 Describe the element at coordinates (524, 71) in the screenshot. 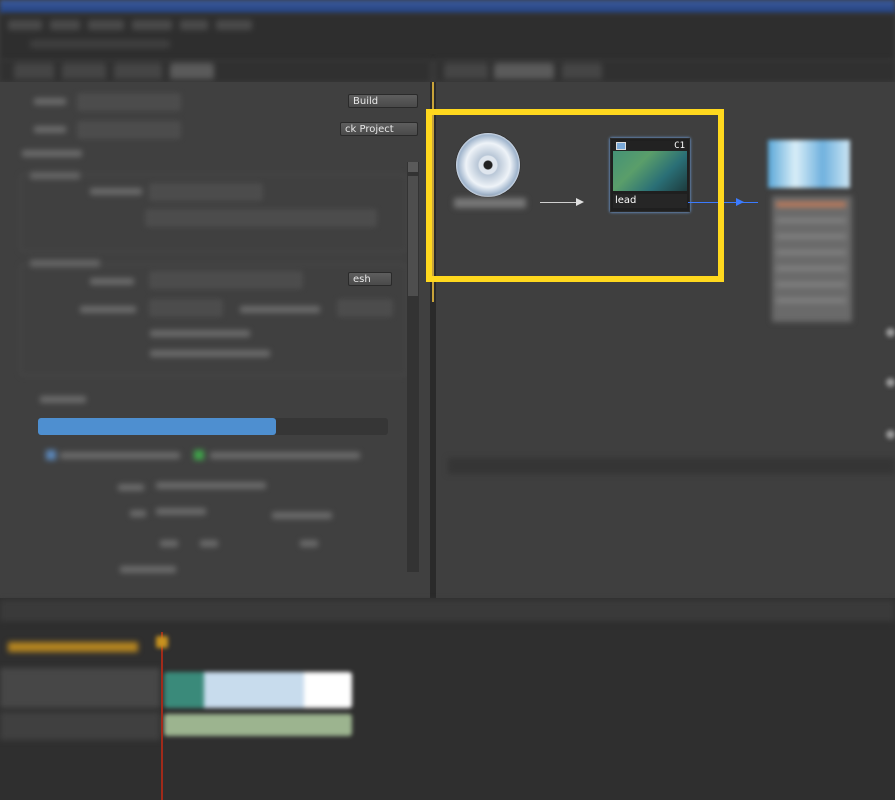

I see `tab-flowchart` at that location.